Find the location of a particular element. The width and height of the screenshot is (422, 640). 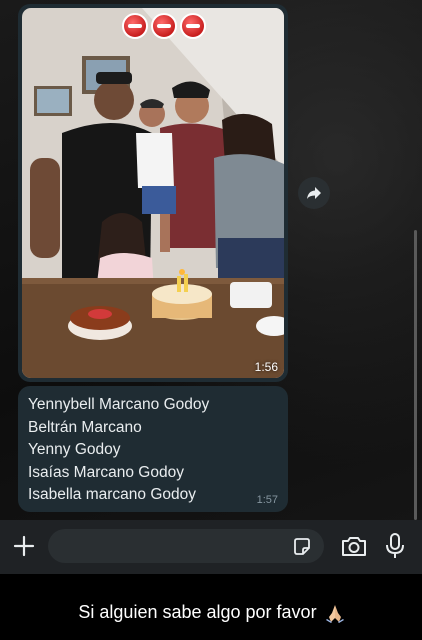

caption: Si alguien sabe algo por favor is located at coordinates (211, 613).